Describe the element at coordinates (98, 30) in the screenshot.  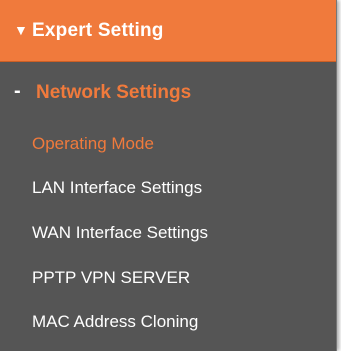
I see `header-label: Expert Setting` at that location.